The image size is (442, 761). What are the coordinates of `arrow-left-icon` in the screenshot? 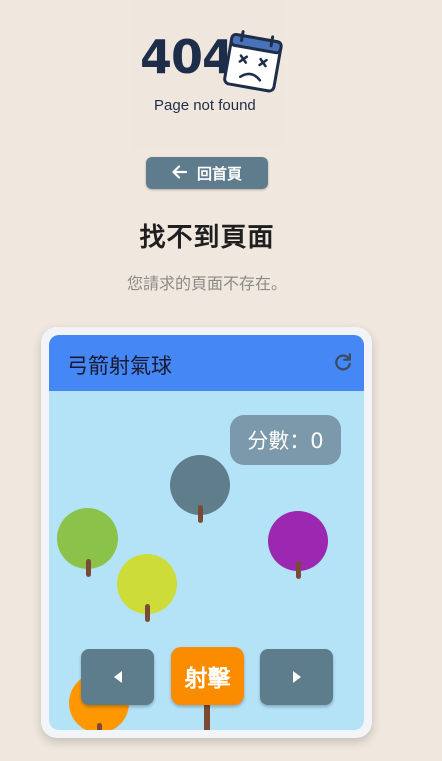 It's located at (180, 173).